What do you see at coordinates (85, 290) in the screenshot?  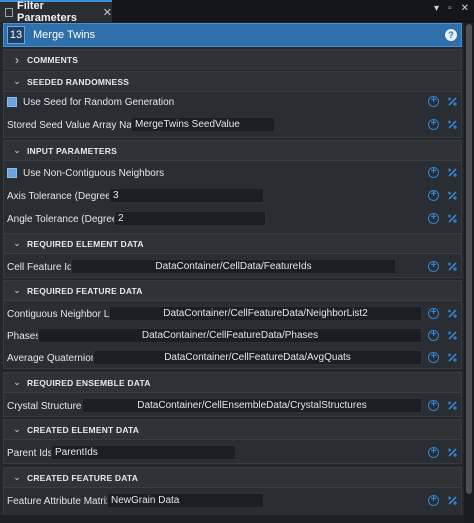 I see `group-title: REQUIRED FEATURE DATA` at bounding box center [85, 290].